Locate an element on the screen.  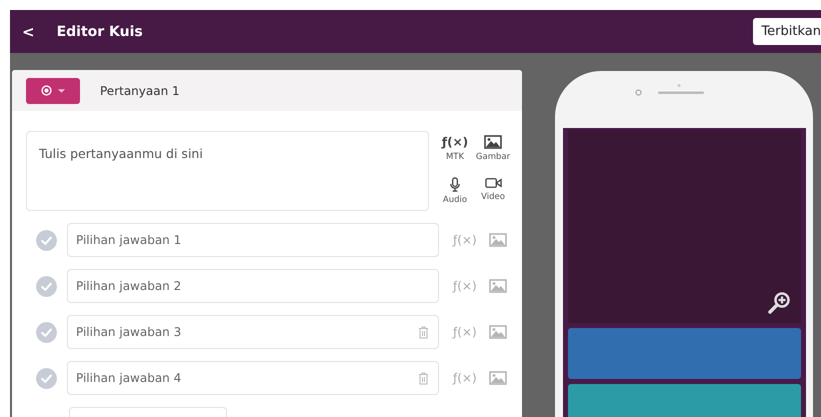
publish-button: Terbitkan is located at coordinates (787, 31).